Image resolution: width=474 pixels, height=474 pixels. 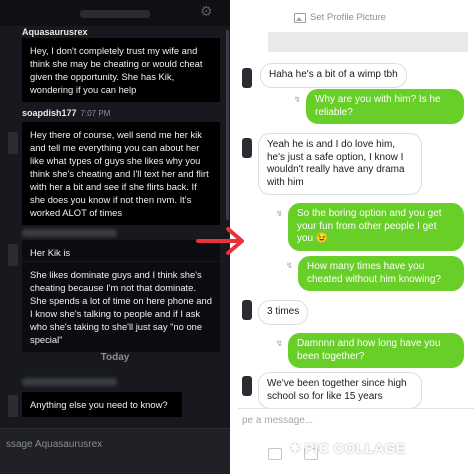 What do you see at coordinates (220, 241) in the screenshot?
I see `arrow-right-icon` at bounding box center [220, 241].